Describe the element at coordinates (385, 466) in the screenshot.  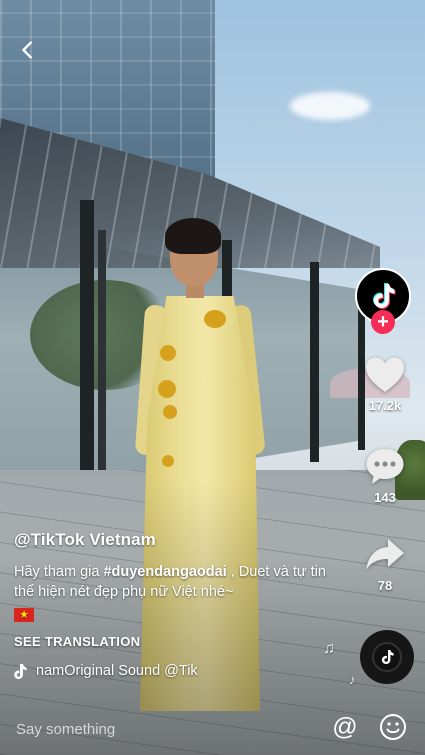
I see `comment-bubble-icon` at that location.